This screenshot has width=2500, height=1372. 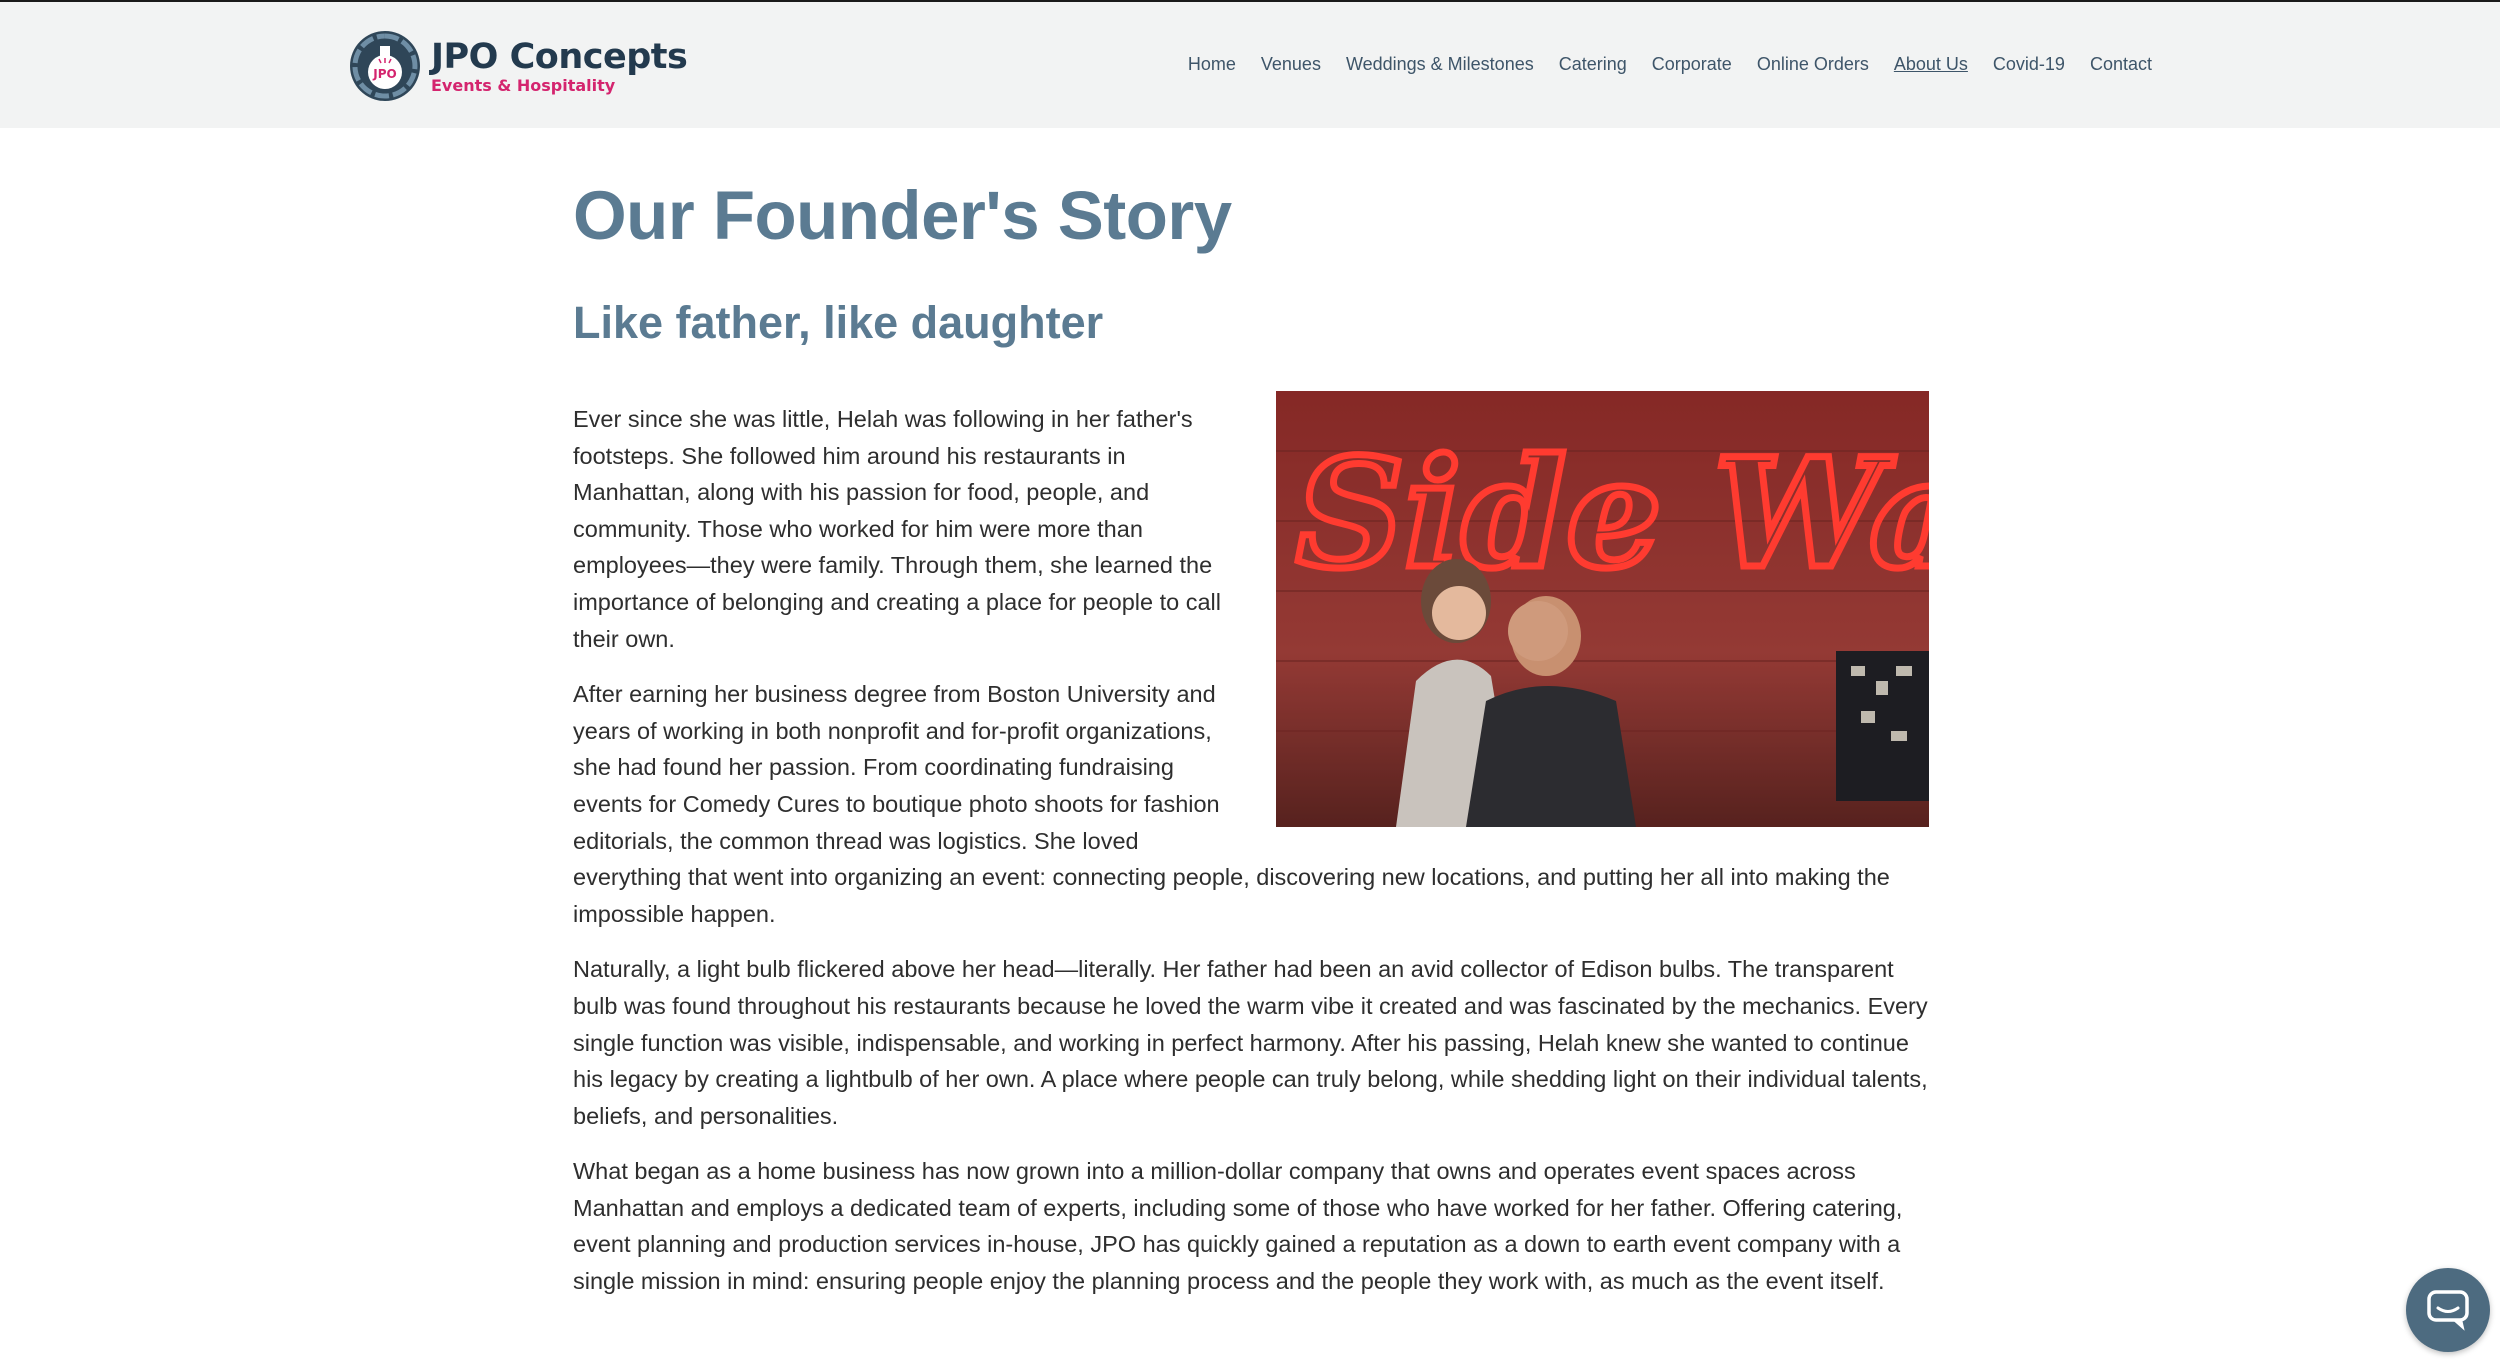 What do you see at coordinates (2029, 64) in the screenshot?
I see `nav-covid-19: Covid-19` at bounding box center [2029, 64].